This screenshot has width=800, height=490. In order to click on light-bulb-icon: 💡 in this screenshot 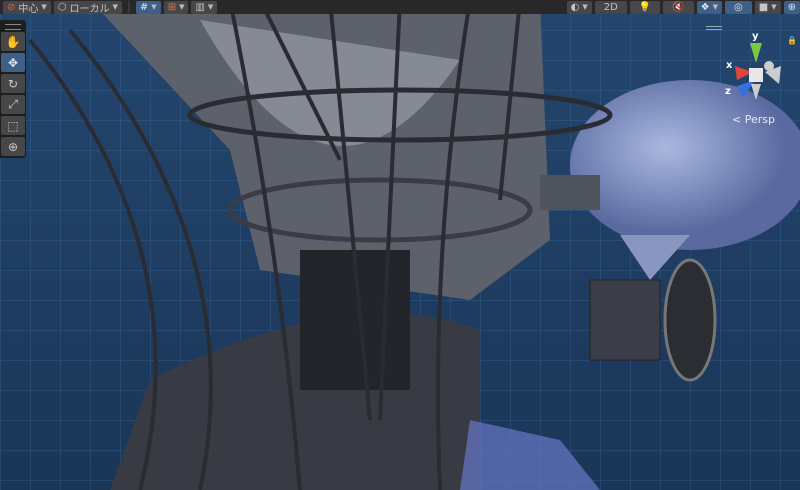, I will do `click(645, 7)`.